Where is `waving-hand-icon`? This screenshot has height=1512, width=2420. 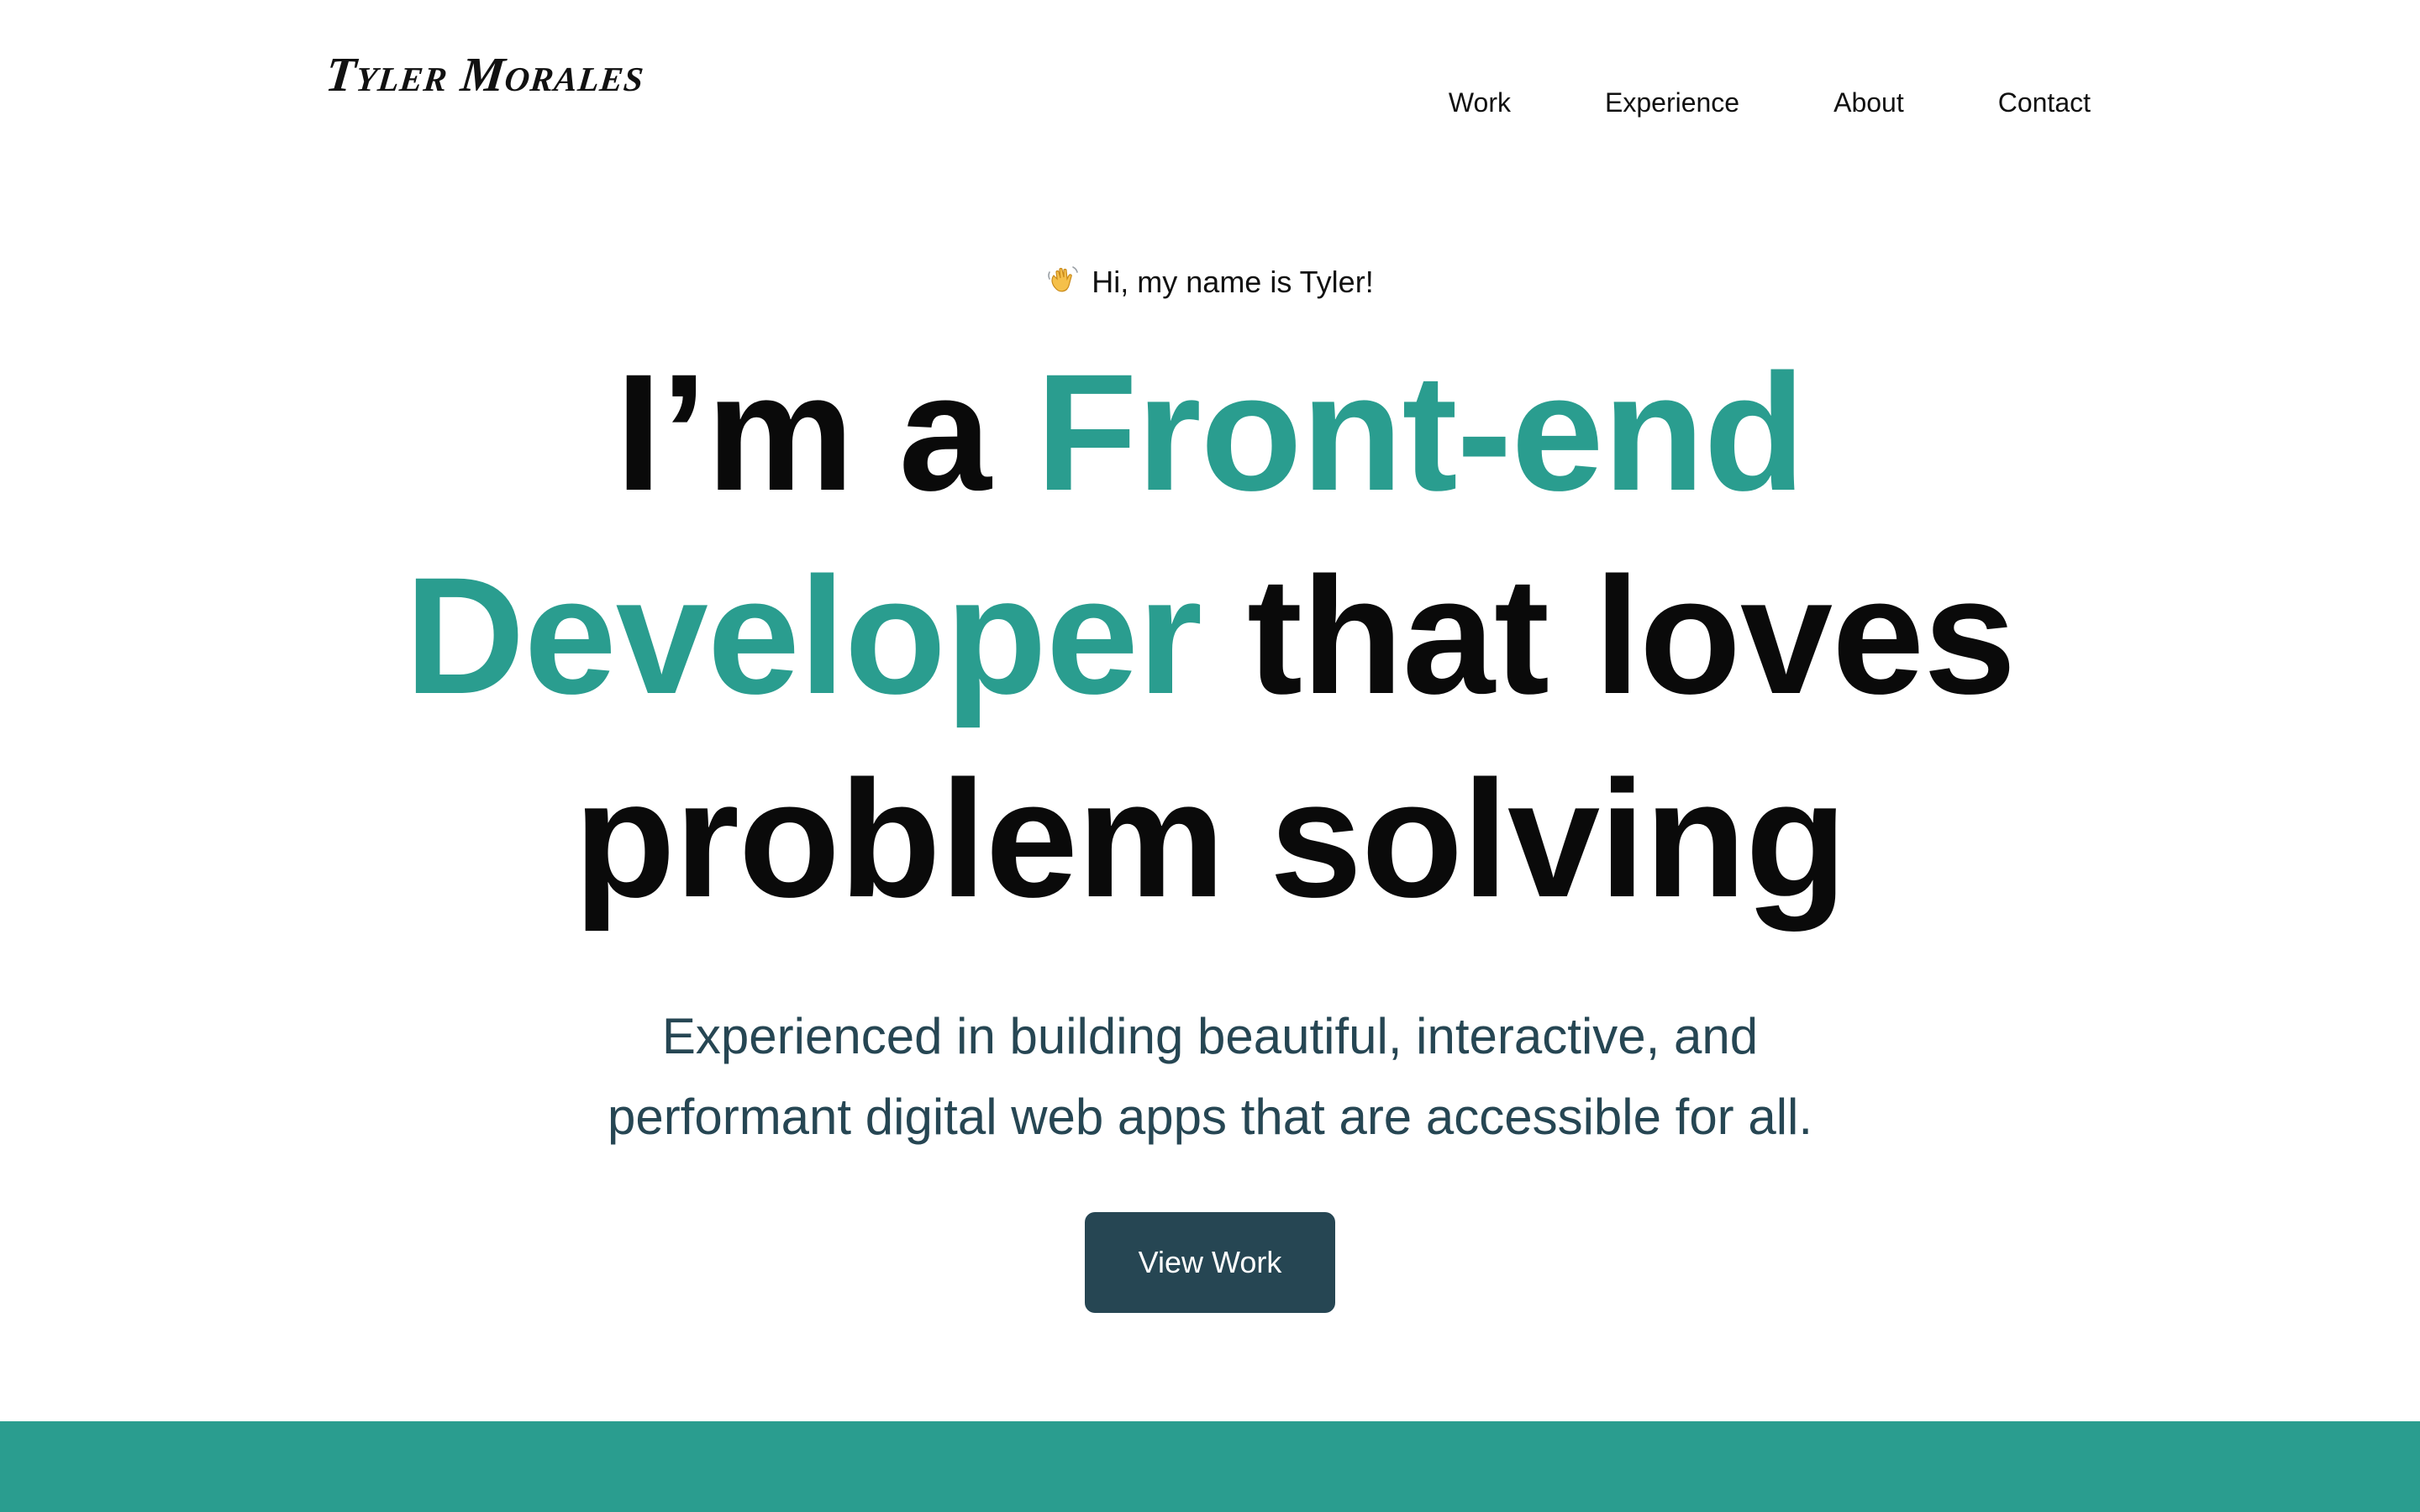 waving-hand-icon is located at coordinates (1063, 279).